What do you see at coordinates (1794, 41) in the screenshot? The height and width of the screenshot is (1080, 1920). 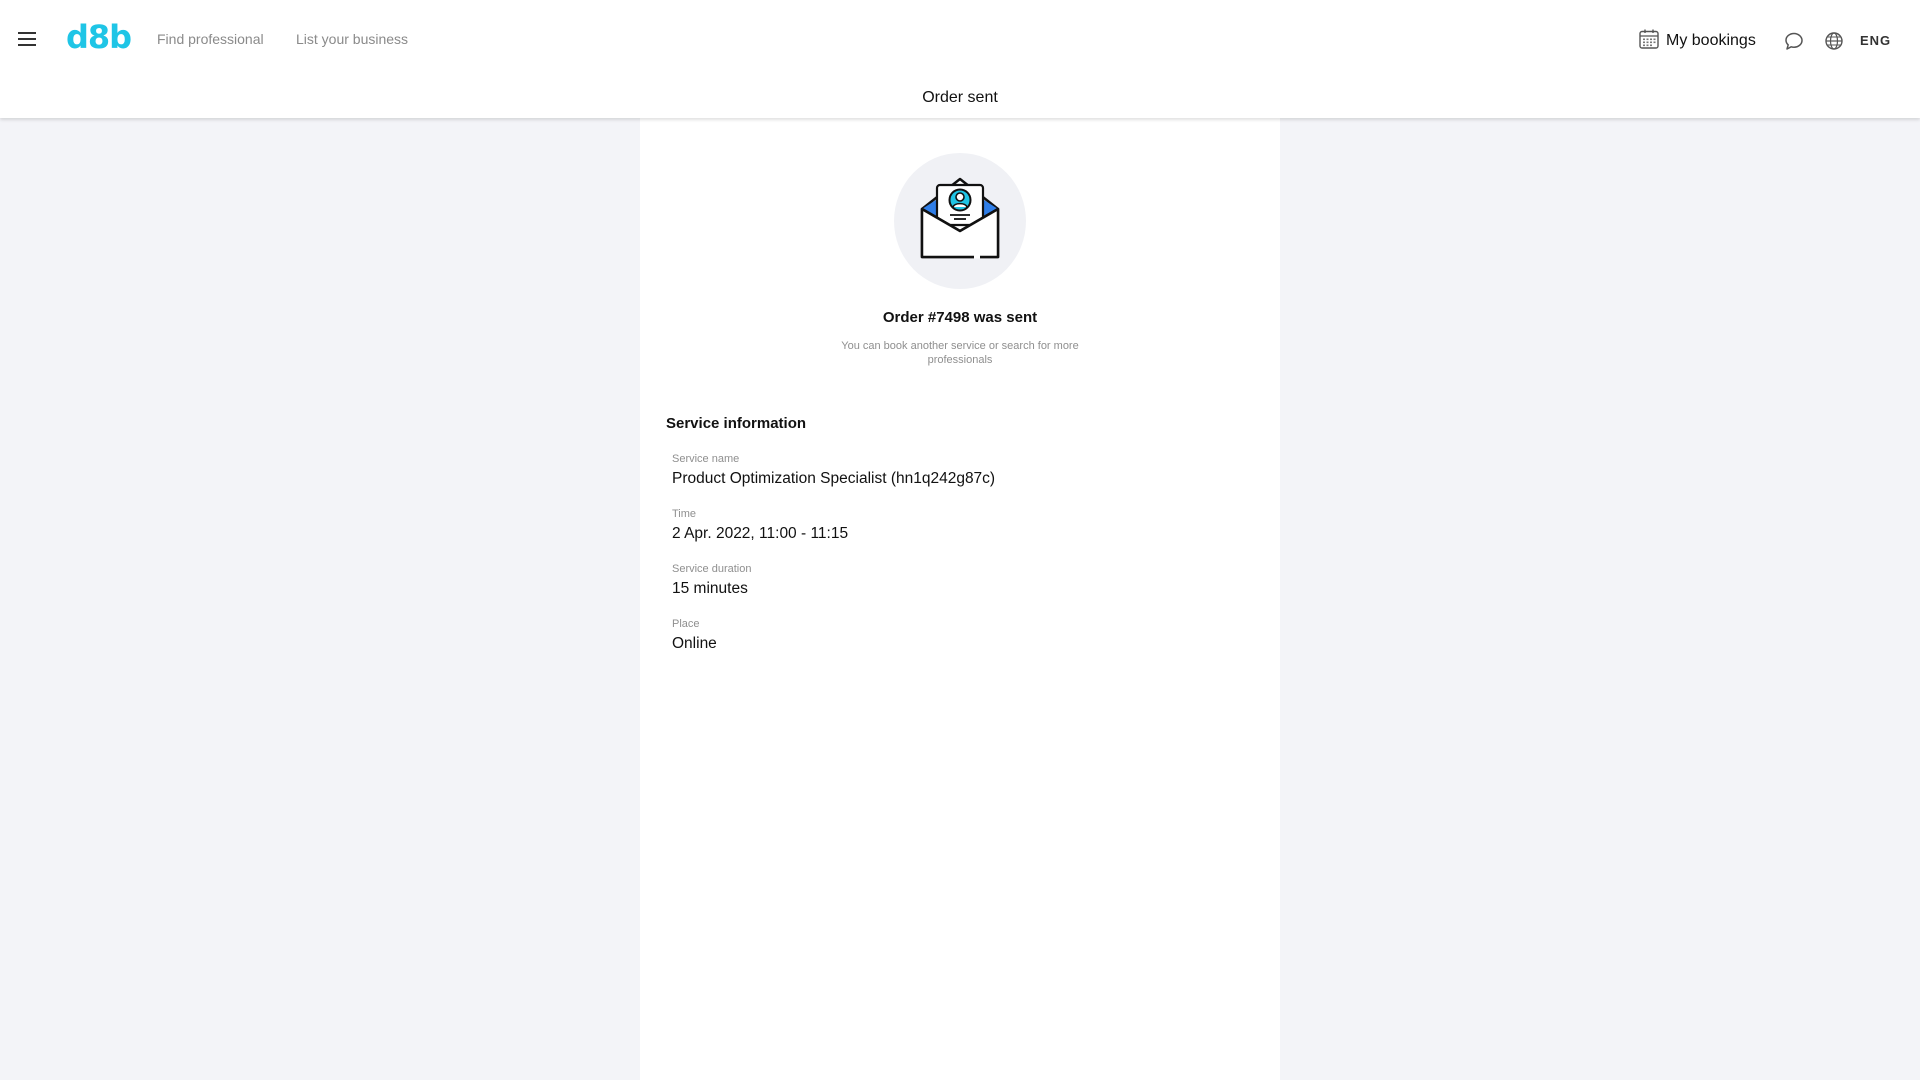 I see `chat-icon` at bounding box center [1794, 41].